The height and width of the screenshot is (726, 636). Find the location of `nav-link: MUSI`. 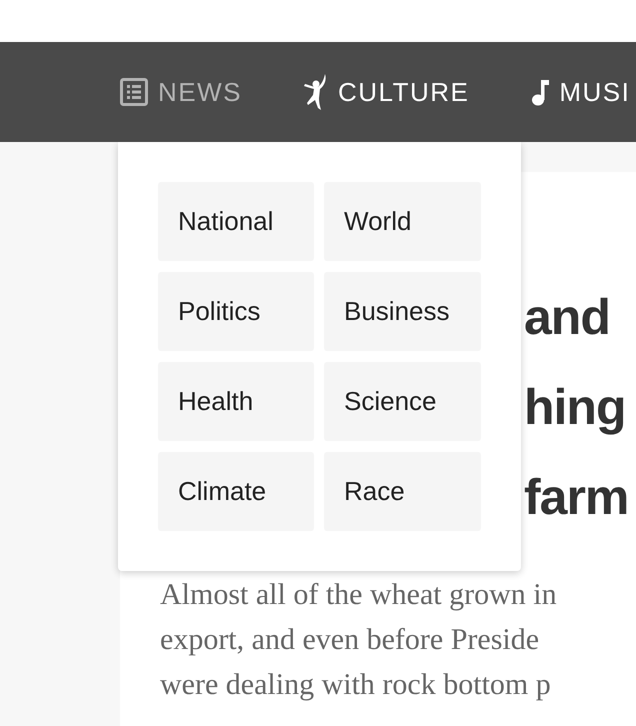

nav-link: MUSI is located at coordinates (580, 92).